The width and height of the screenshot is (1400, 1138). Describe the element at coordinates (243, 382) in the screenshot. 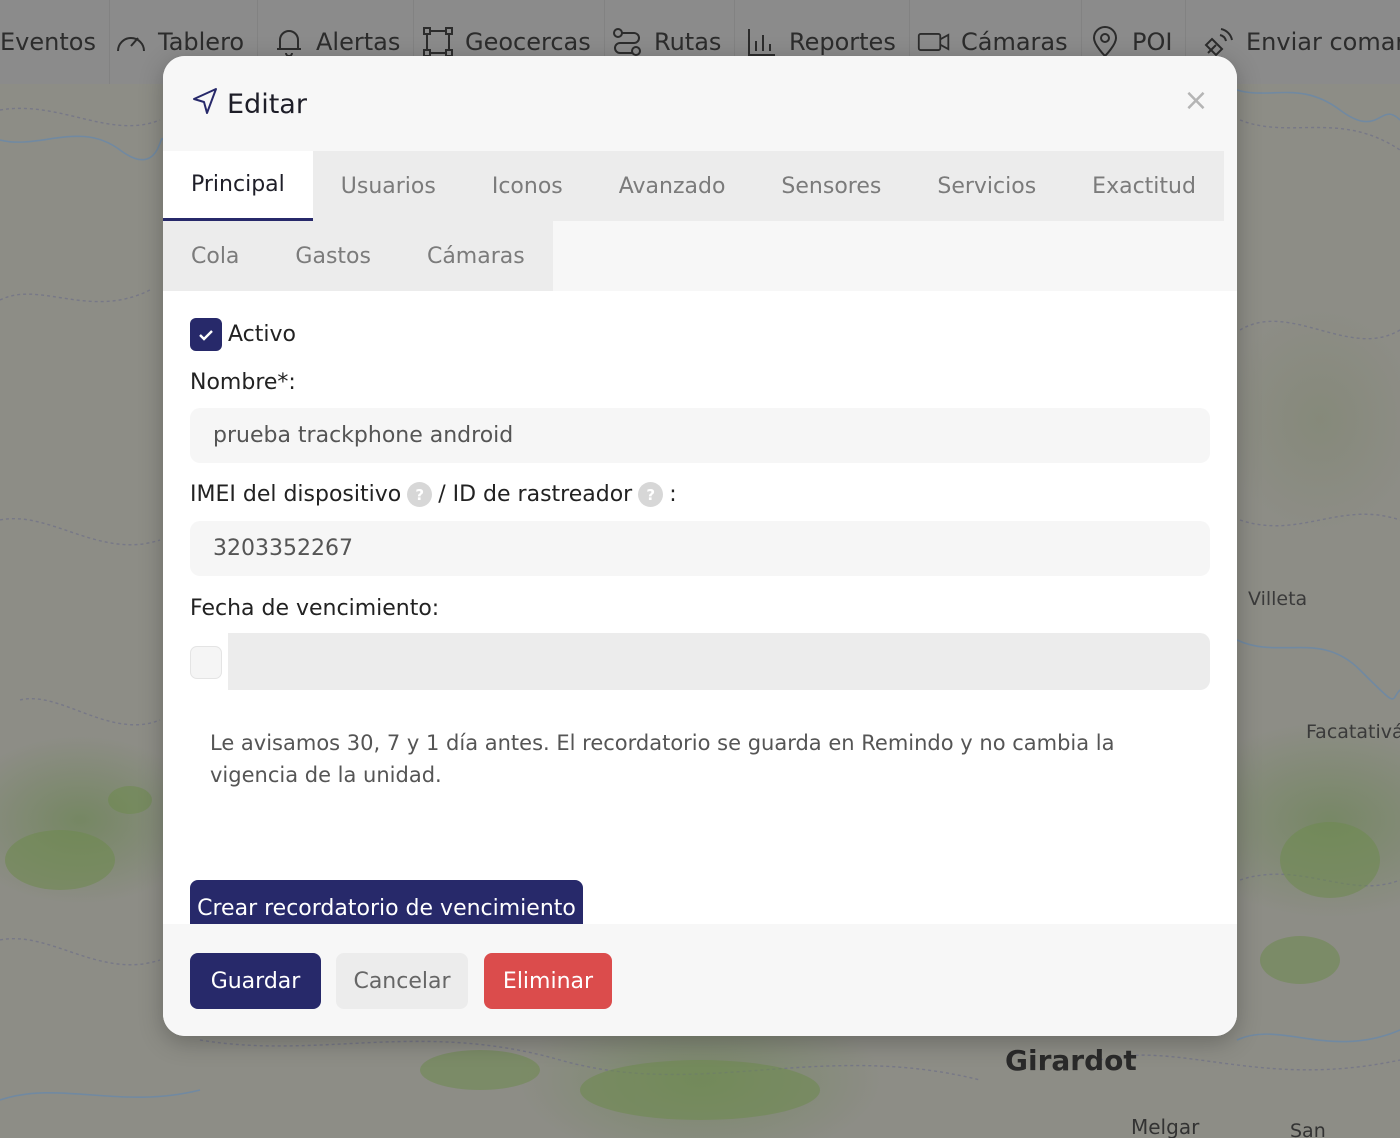

I see `name-label: Nombre*:` at that location.